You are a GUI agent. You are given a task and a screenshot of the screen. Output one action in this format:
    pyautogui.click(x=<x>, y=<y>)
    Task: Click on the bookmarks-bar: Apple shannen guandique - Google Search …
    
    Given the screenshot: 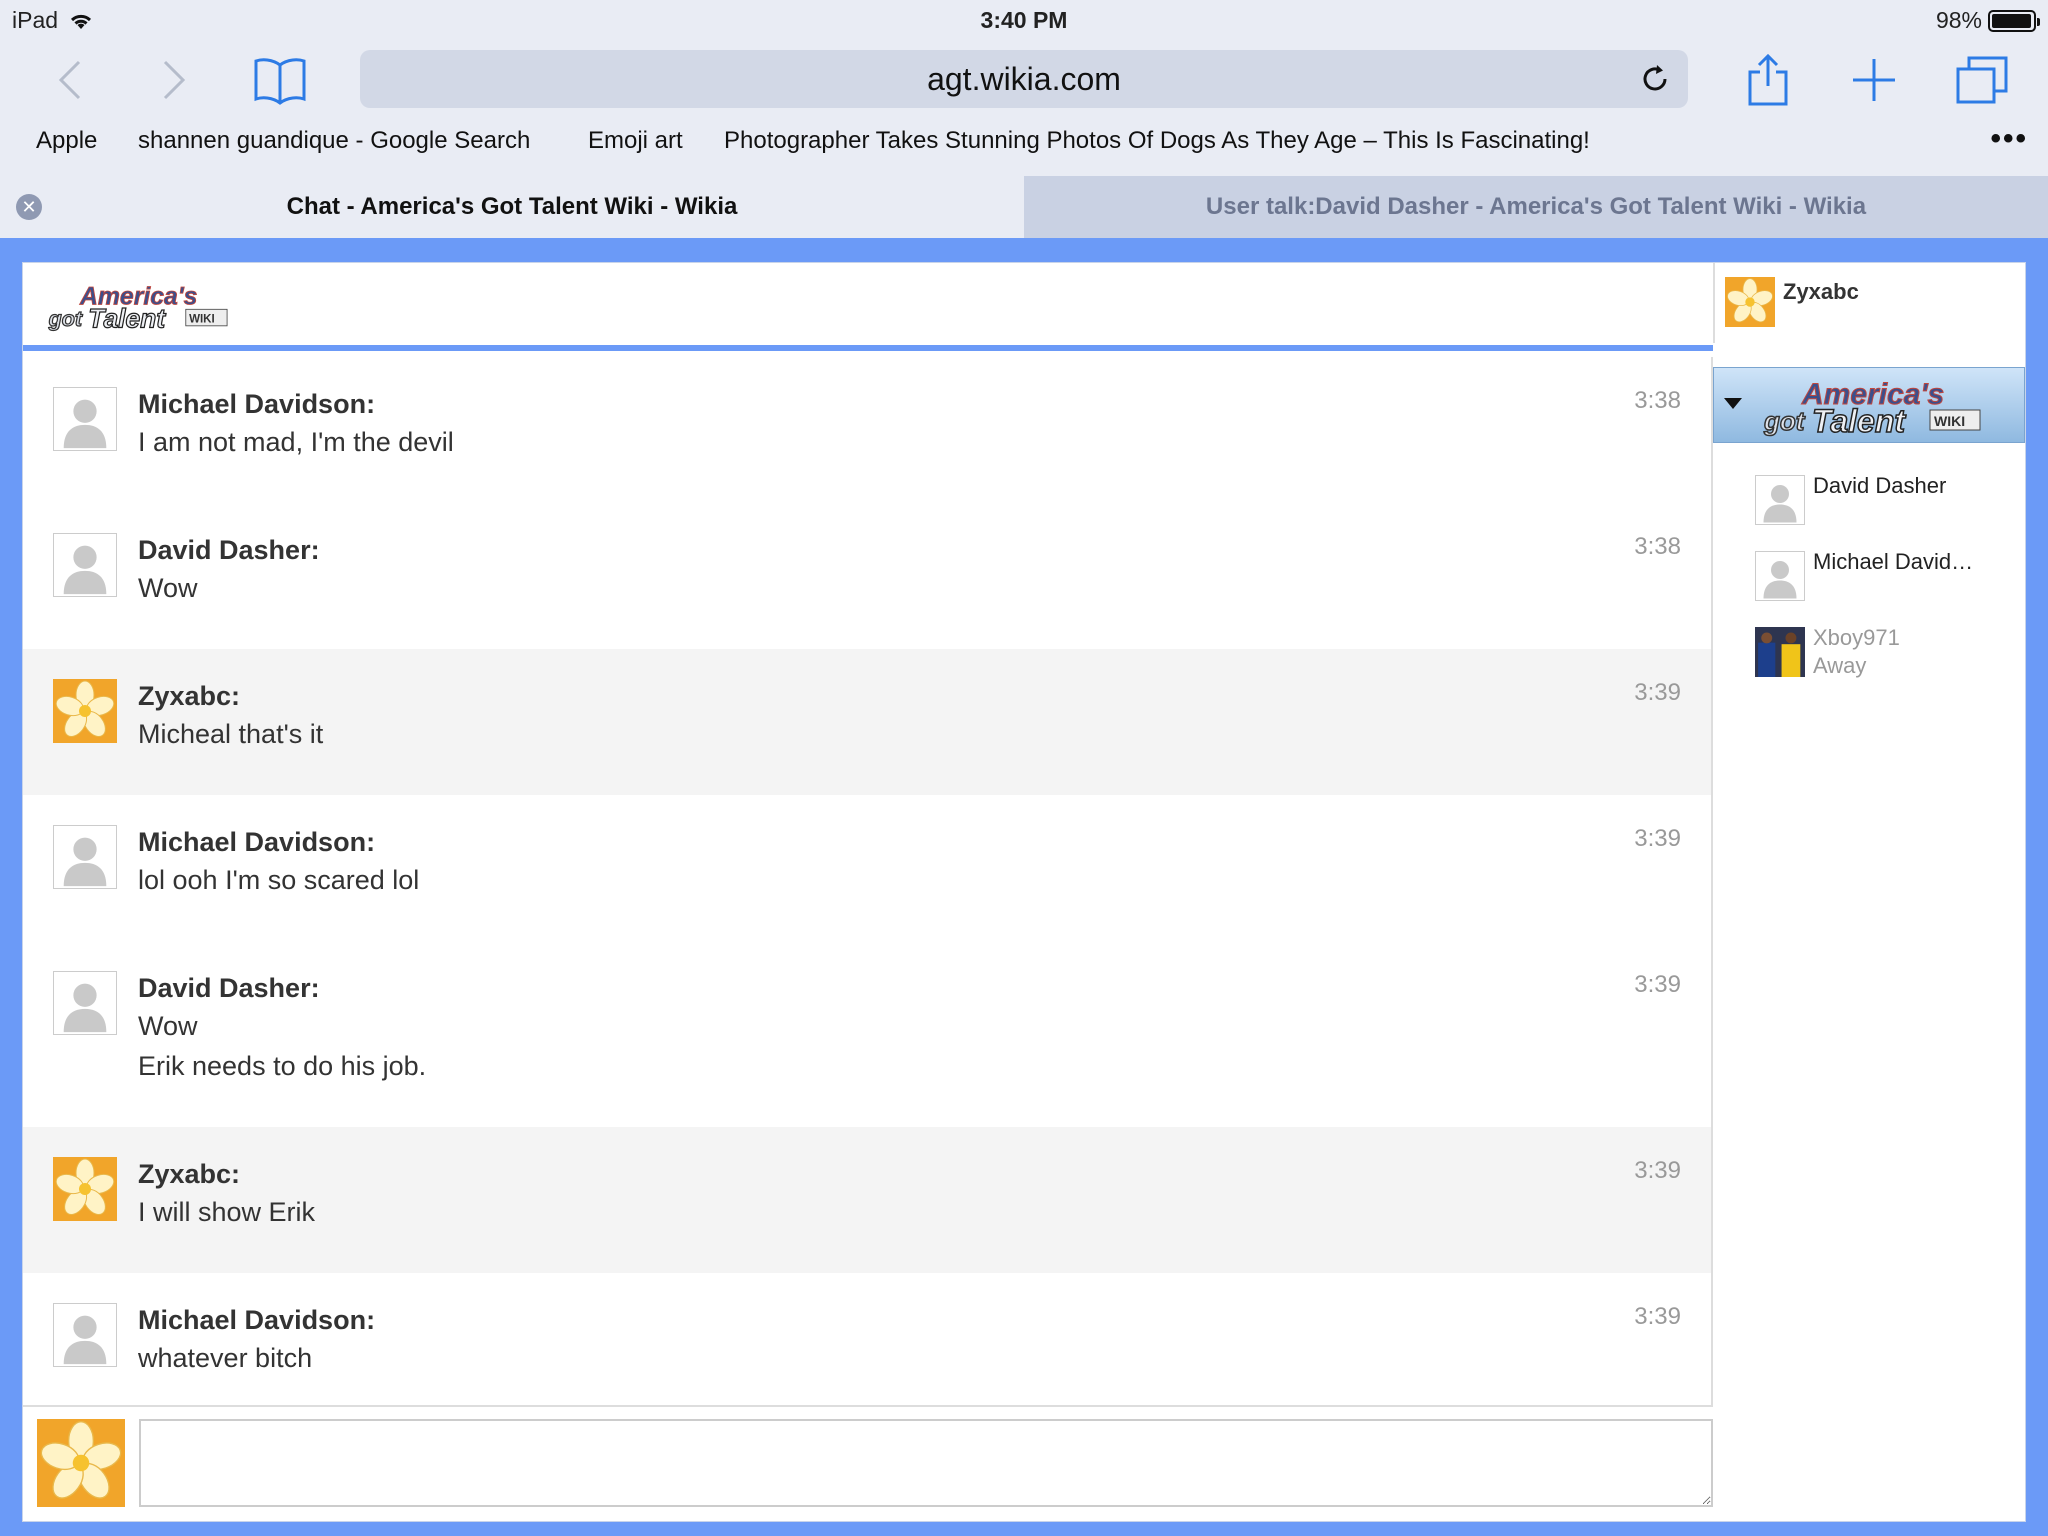 What is the action you would take?
    pyautogui.click(x=1024, y=144)
    